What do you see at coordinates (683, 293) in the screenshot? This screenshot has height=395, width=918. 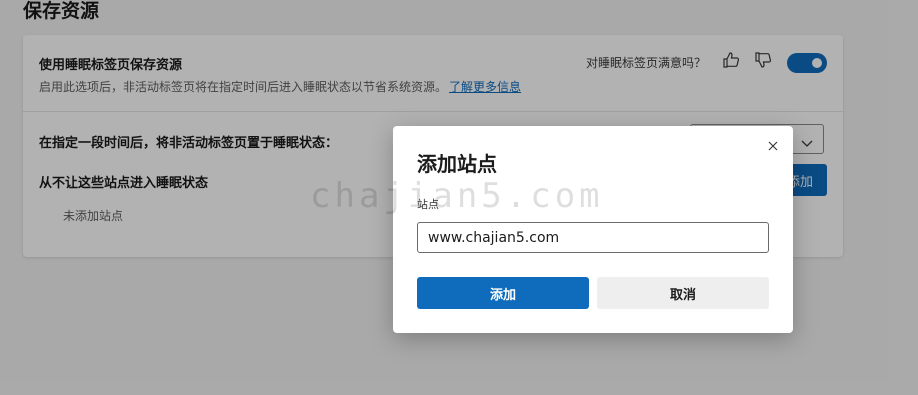 I see `dialog-cancel-button: 取消` at bounding box center [683, 293].